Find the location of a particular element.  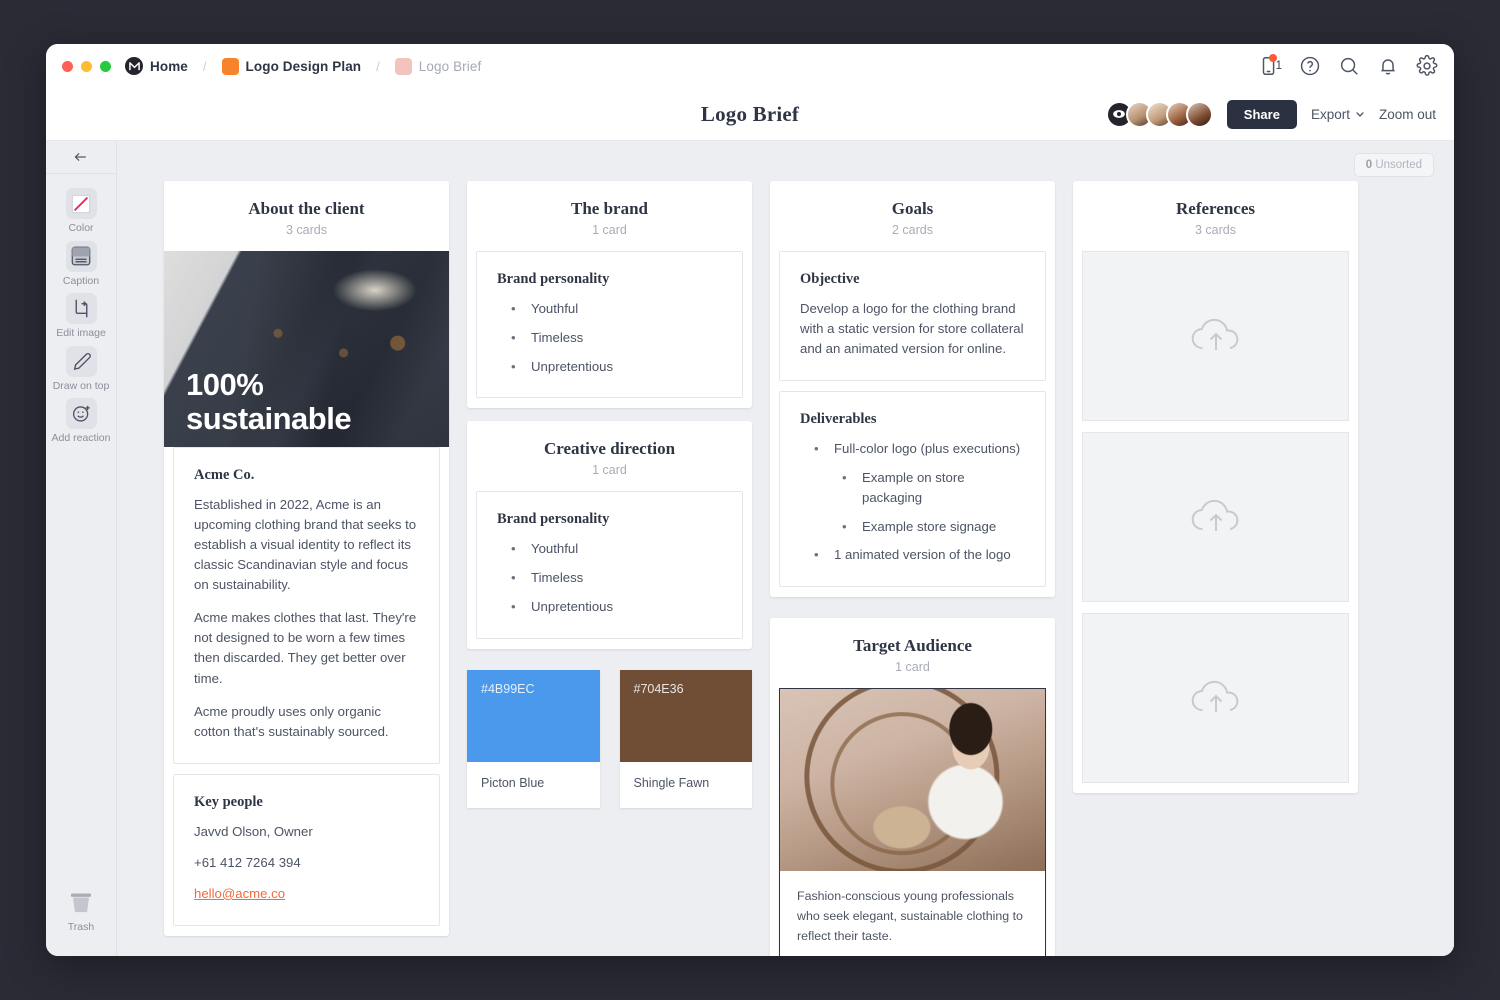

column-header: Goals 2 cards is located at coordinates (912, 216).